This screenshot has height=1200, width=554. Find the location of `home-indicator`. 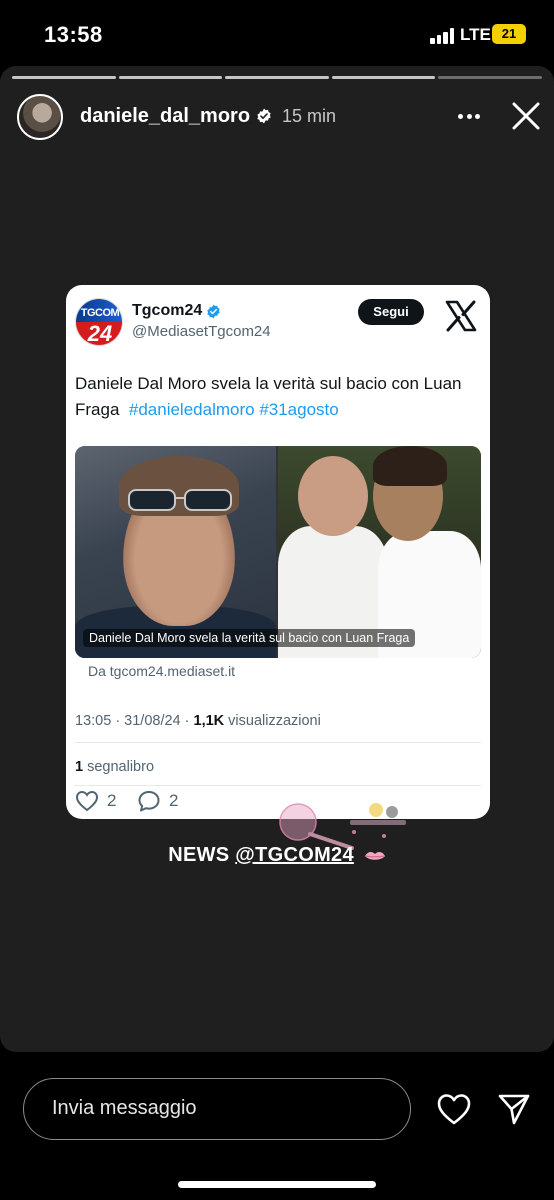

home-indicator is located at coordinates (277, 1184).